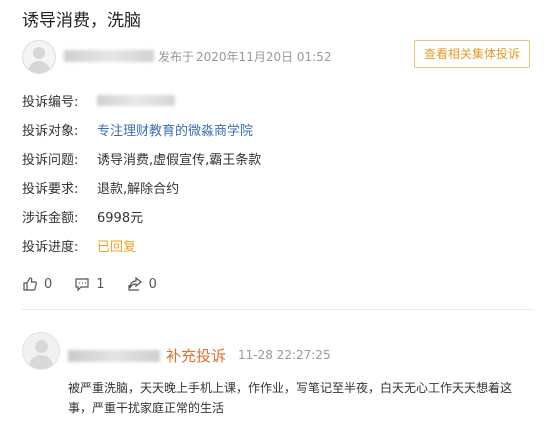  What do you see at coordinates (175, 129) in the screenshot?
I see `complaint-target-link: 专注理财教育的微淼商学院` at bounding box center [175, 129].